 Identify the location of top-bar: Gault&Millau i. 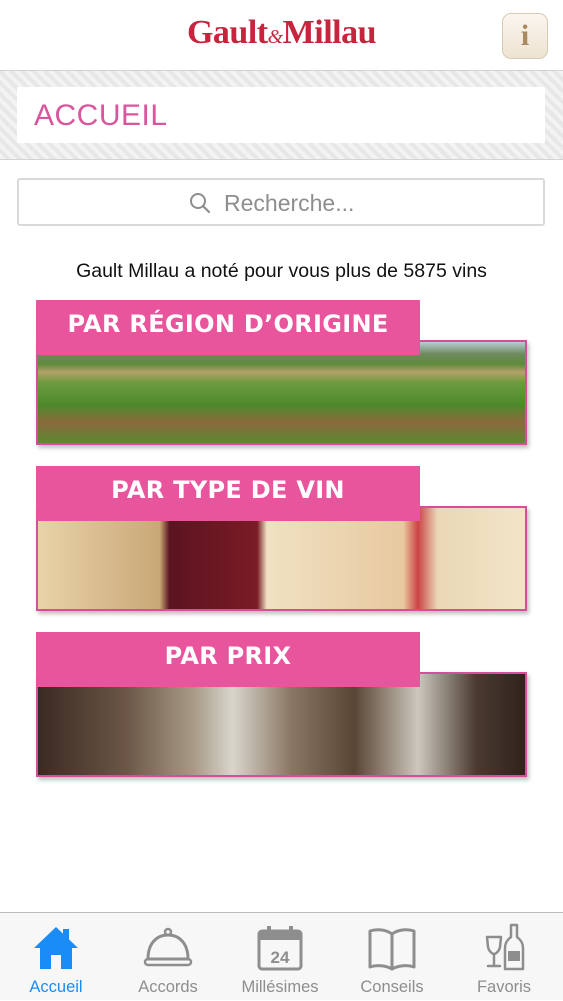
(281, 35).